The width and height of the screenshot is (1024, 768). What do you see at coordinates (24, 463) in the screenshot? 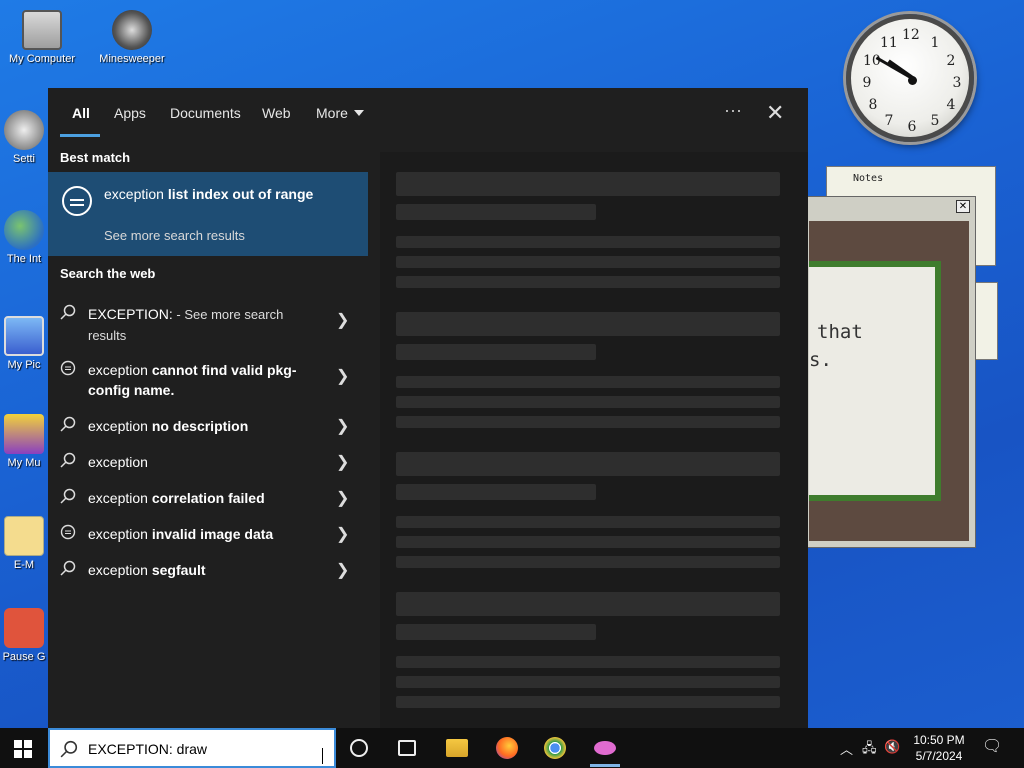
I see `desktop-icon-label: My Mu` at bounding box center [24, 463].